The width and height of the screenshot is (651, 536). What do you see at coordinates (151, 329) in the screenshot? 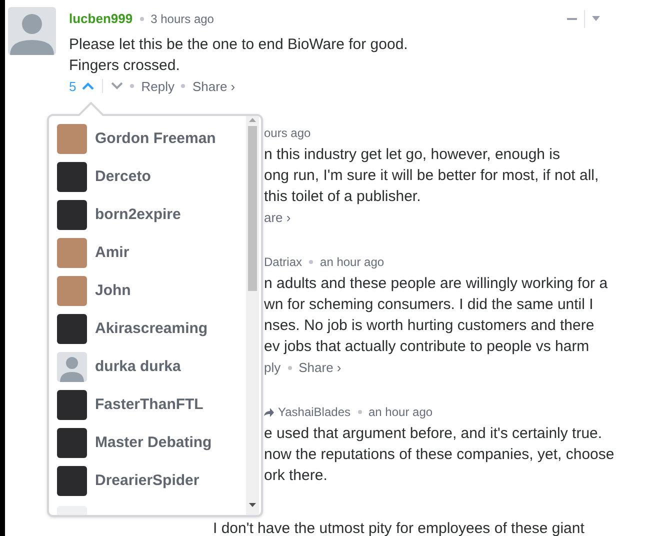
I see `voter-name: Akirascreaming` at bounding box center [151, 329].